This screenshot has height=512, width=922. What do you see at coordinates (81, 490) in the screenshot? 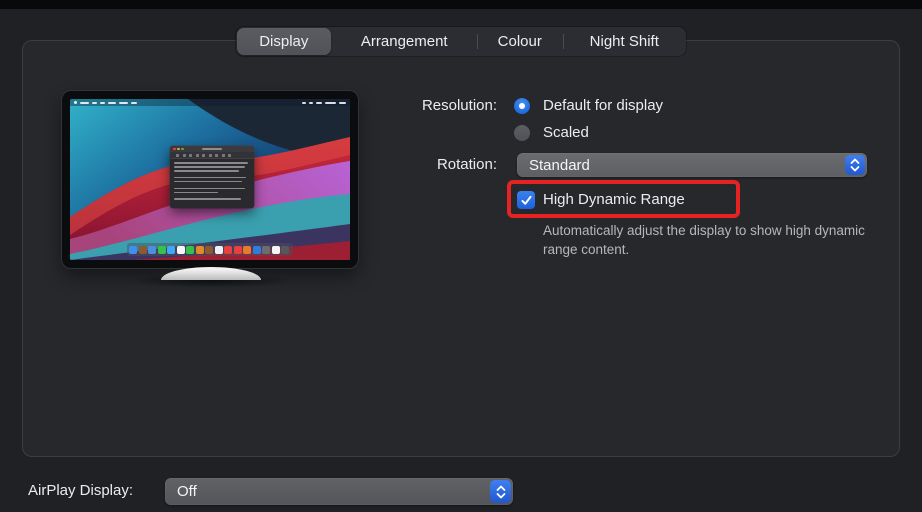
I see `airplay-display-label: AirPlay Display:` at bounding box center [81, 490].